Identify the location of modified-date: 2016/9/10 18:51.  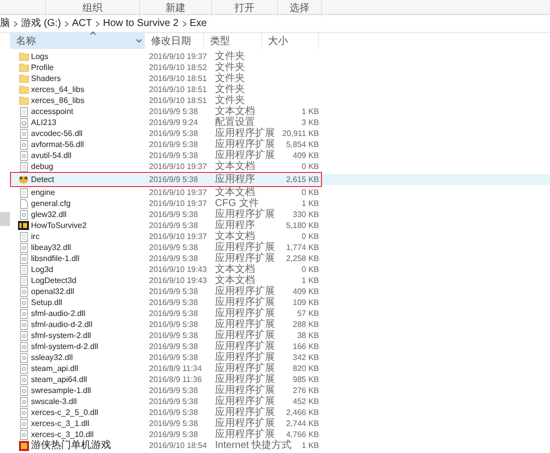
(178, 89).